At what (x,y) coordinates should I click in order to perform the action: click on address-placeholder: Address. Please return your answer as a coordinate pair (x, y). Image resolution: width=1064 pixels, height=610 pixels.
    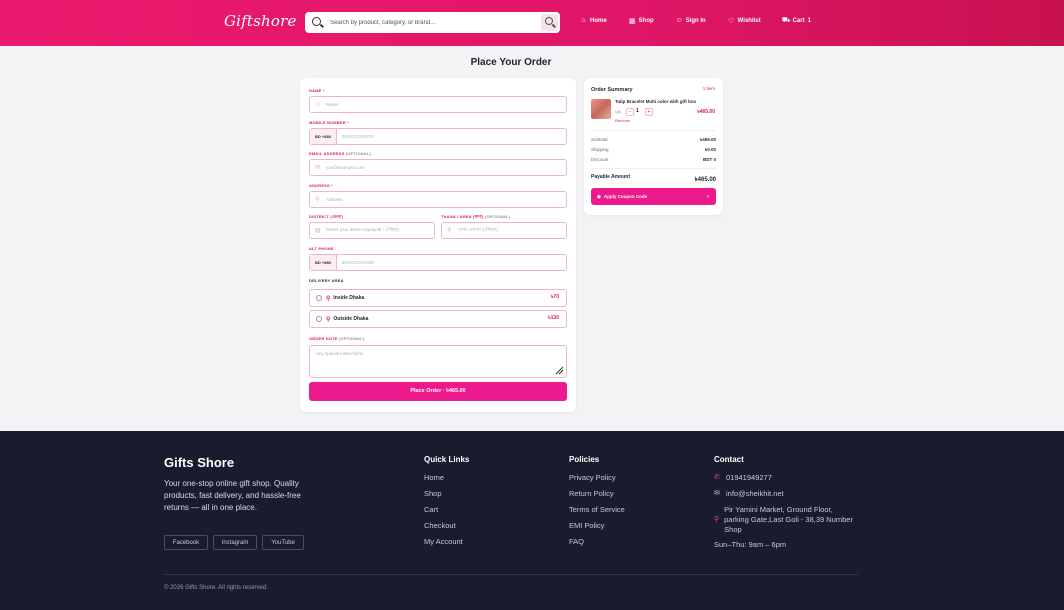
    Looking at the image, I should click on (334, 199).